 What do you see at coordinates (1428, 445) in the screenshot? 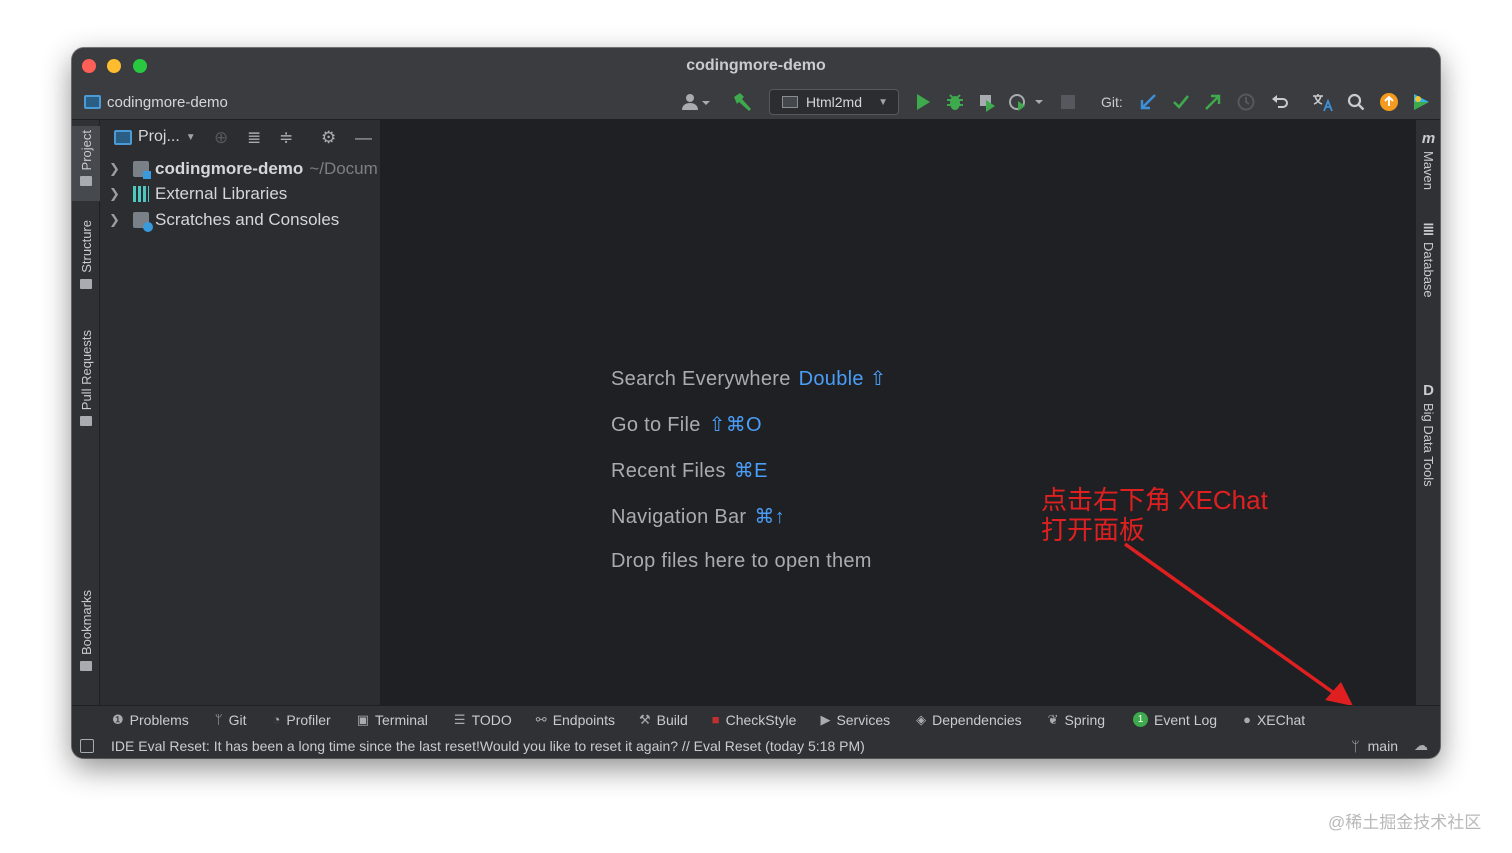
I see `tab-big-data-tools-label: Big Data Tools` at bounding box center [1428, 445].